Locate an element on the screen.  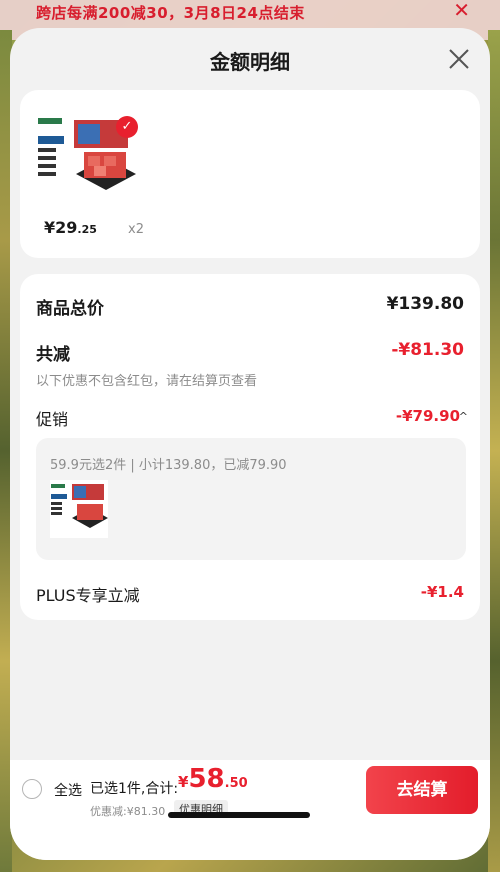
promo-label: 促销 is located at coordinates (52, 419).